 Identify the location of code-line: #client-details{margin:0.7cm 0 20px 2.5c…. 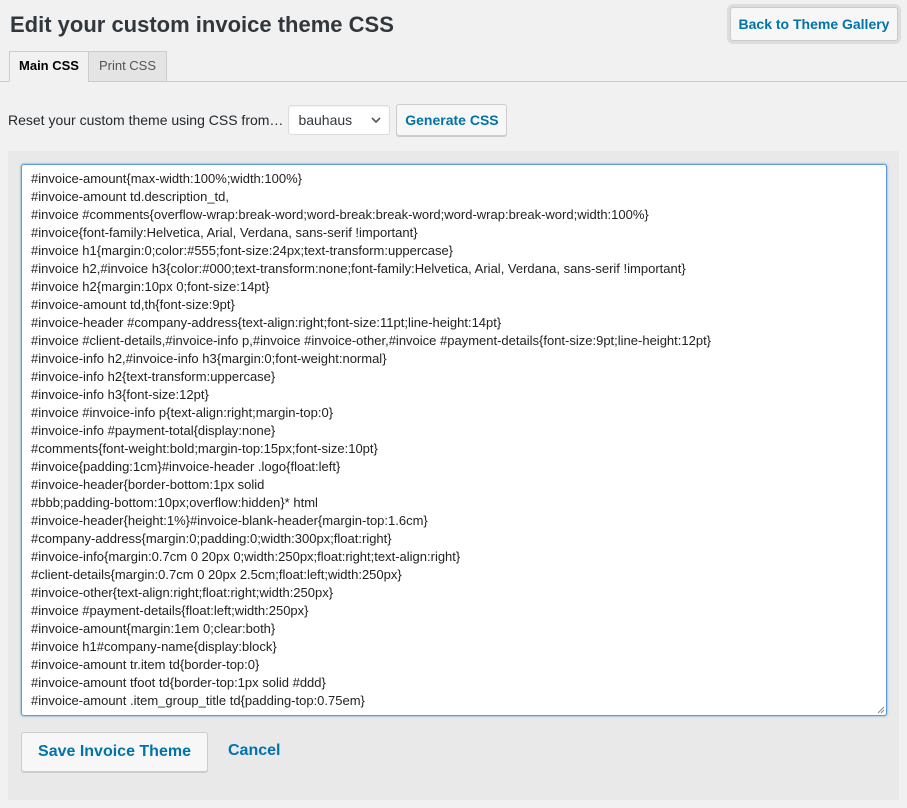
(216, 574).